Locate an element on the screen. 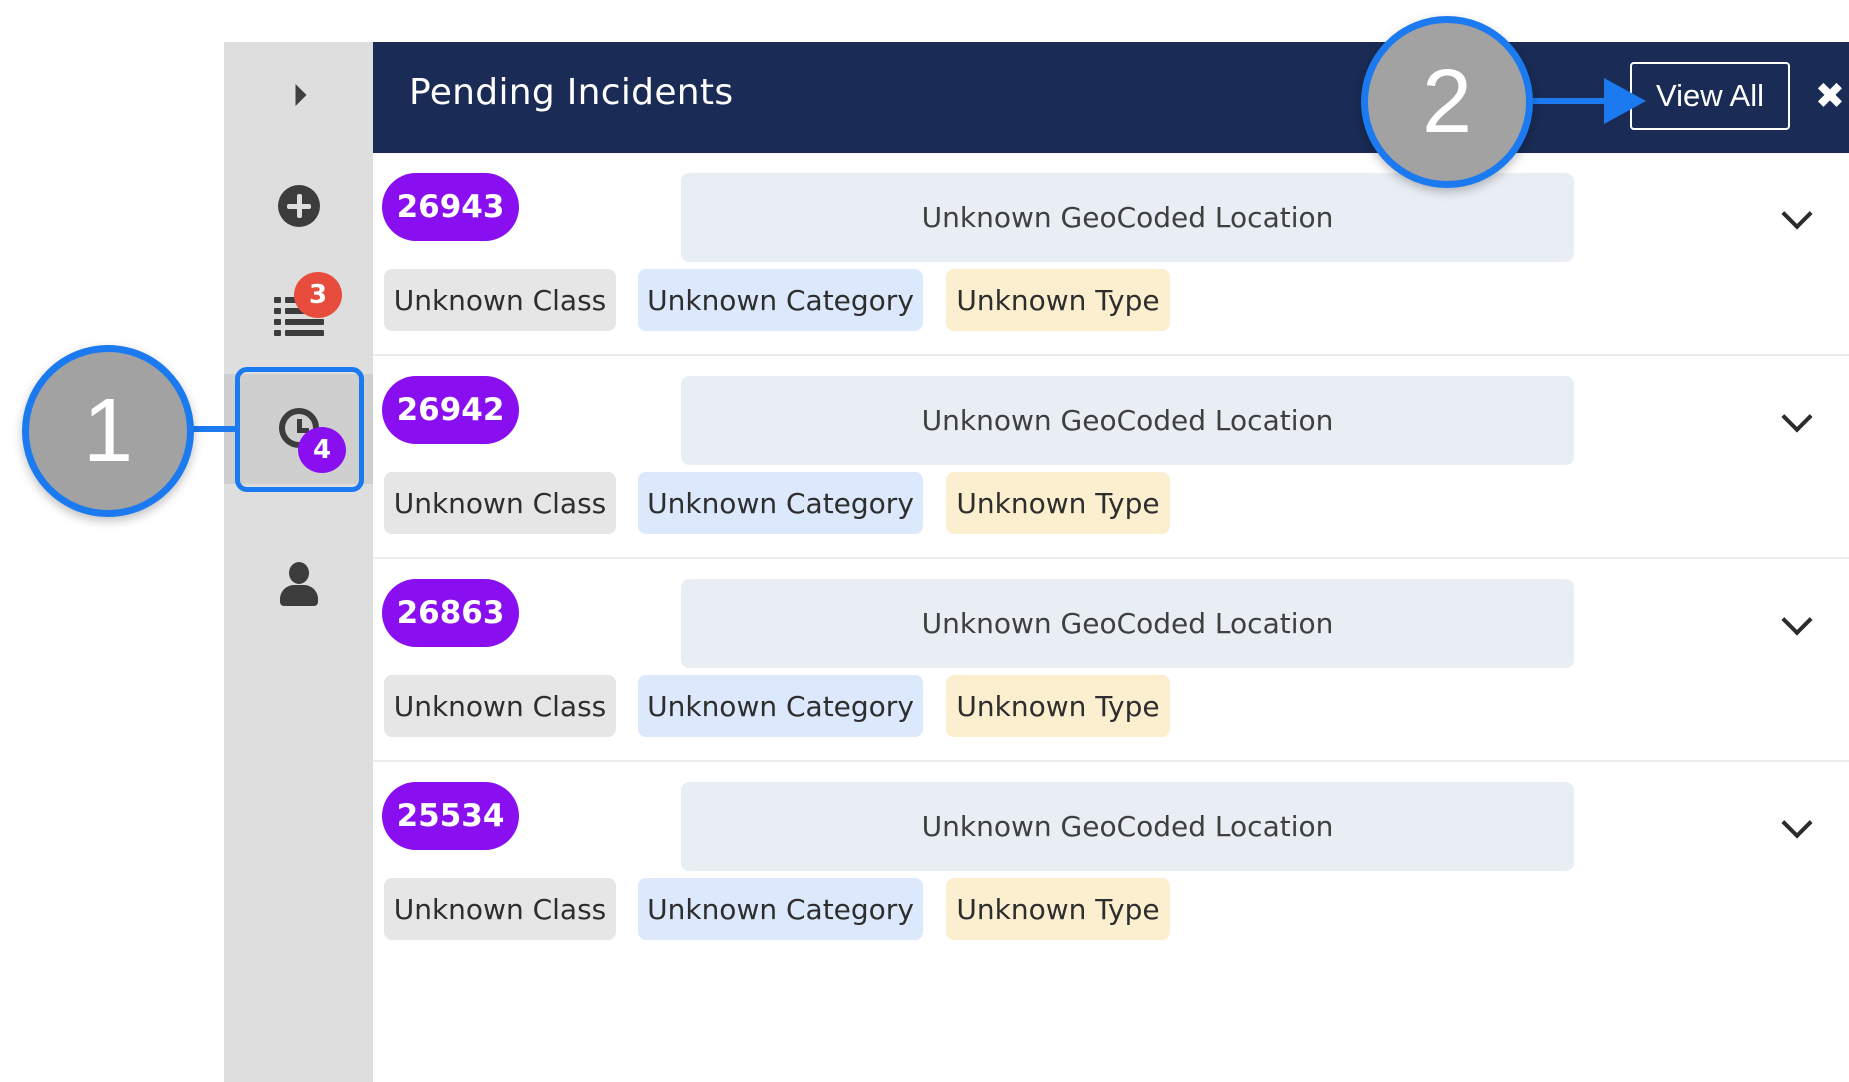  sidebar: 3 4 is located at coordinates (298, 562).